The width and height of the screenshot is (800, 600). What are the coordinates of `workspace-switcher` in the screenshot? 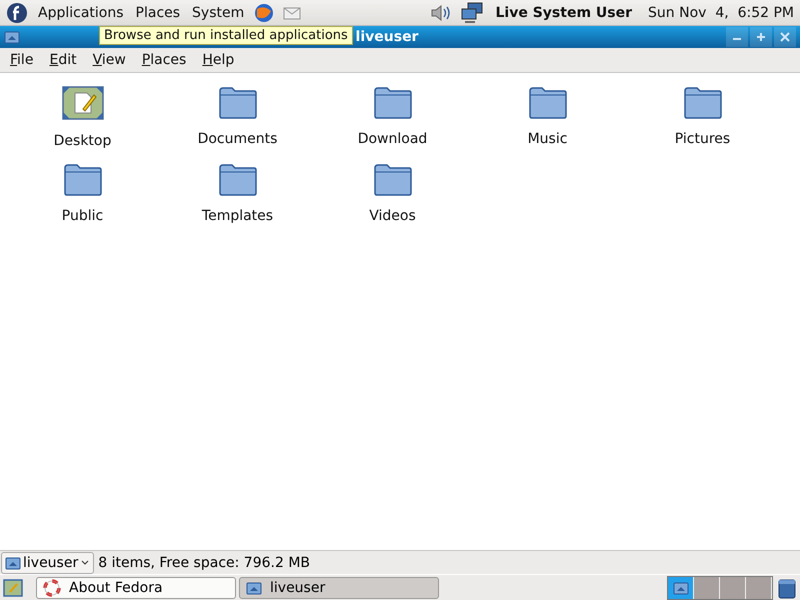 It's located at (720, 588).